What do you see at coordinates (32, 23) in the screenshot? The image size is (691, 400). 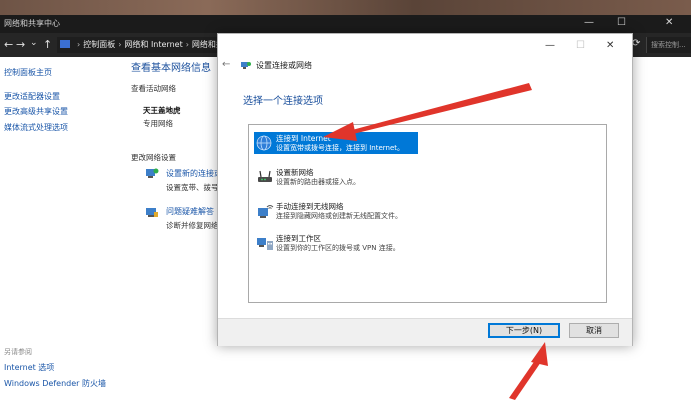 I see `window-title: 网络和共享中心` at bounding box center [32, 23].